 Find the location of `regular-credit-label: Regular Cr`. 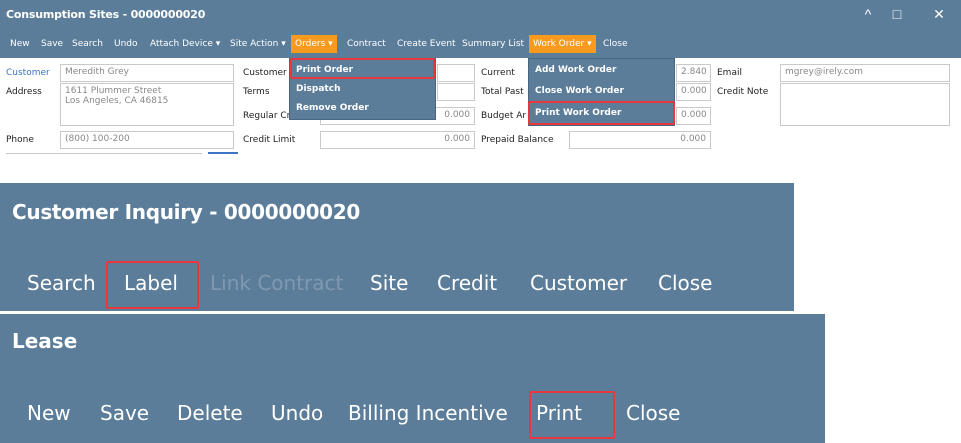

regular-credit-label: Regular Cr is located at coordinates (267, 116).